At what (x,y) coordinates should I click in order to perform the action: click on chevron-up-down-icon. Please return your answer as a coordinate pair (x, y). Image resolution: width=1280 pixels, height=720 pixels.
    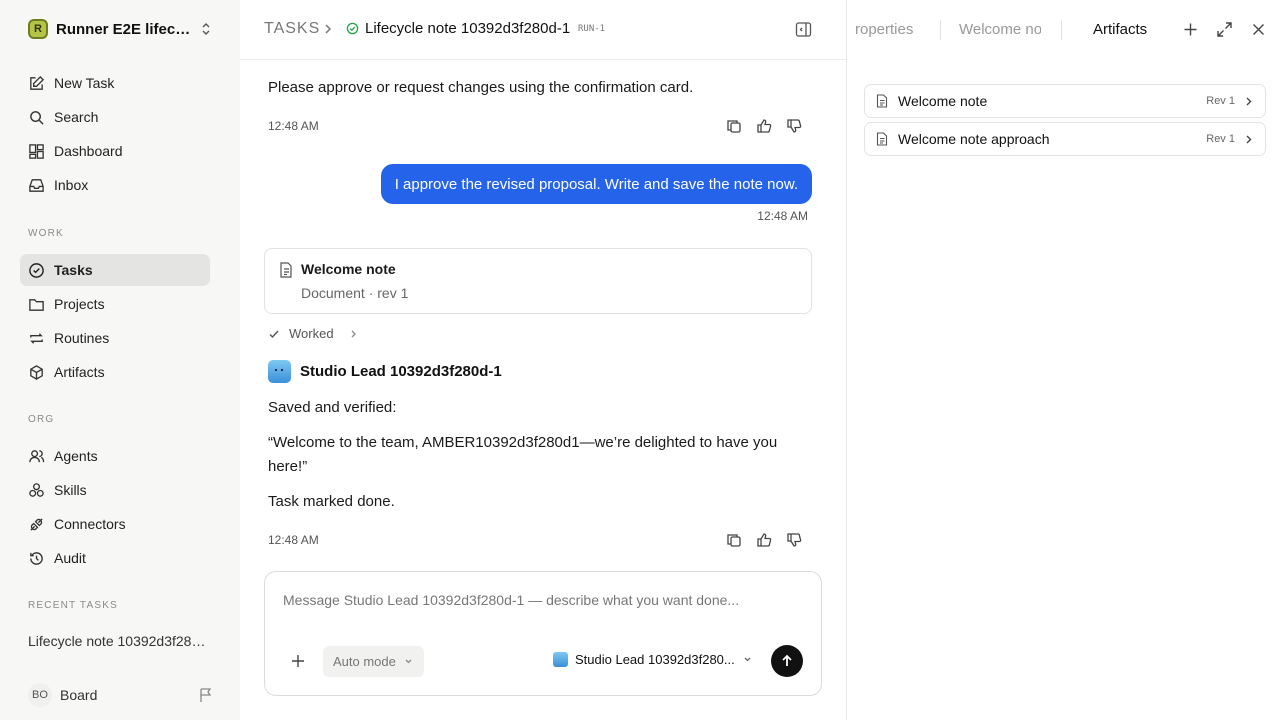
    Looking at the image, I should click on (206, 29).